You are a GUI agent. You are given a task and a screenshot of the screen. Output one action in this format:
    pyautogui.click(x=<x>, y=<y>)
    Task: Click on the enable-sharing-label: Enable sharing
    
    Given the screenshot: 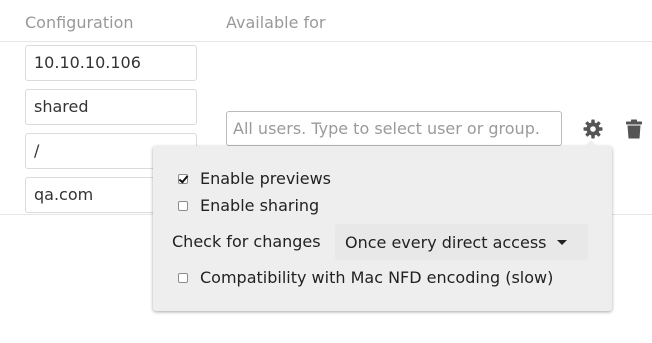 What is the action you would take?
    pyautogui.click(x=260, y=205)
    